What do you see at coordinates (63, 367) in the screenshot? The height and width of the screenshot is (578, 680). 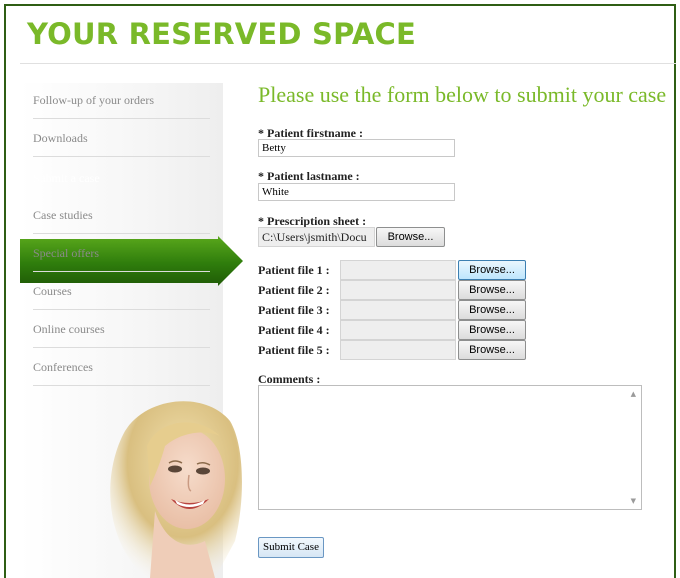 I see `sidebar-item-label: Conferences` at bounding box center [63, 367].